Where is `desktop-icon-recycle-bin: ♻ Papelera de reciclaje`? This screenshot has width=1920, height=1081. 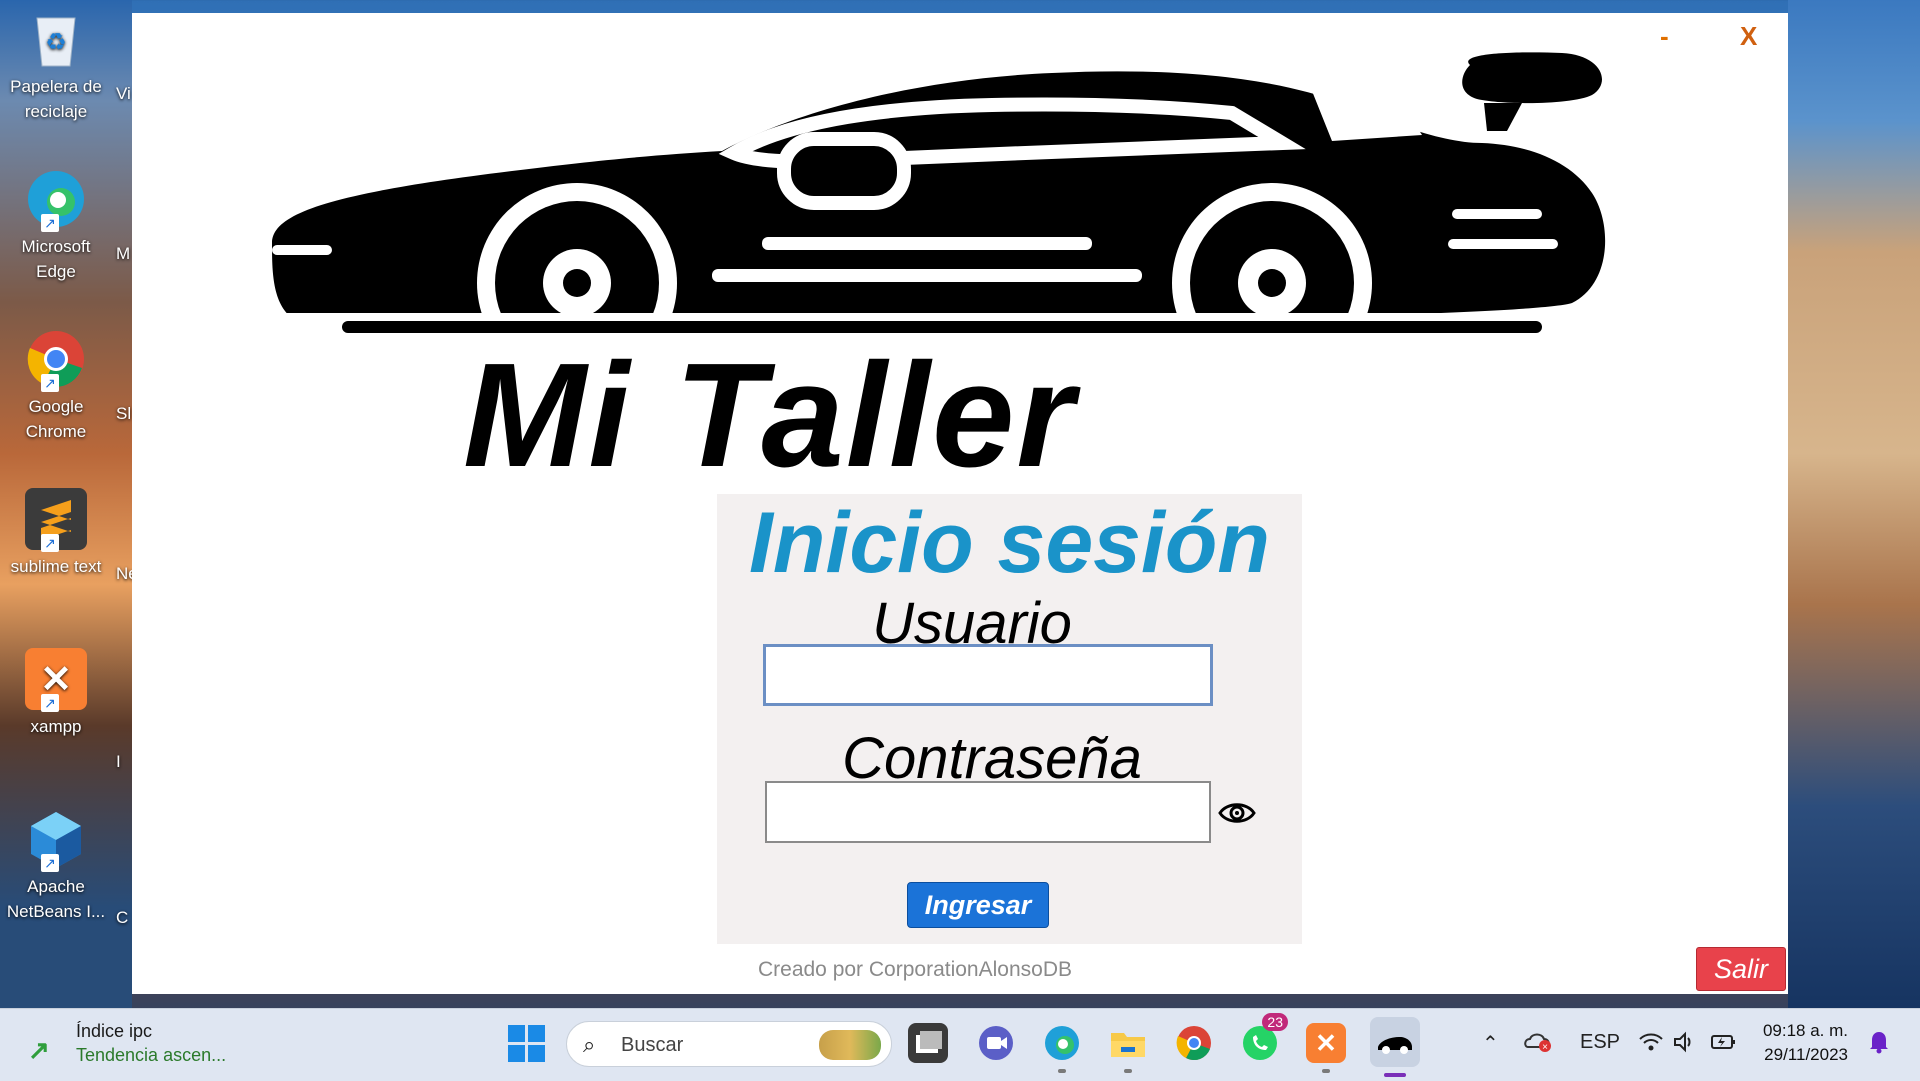
desktop-icon-recycle-bin: ♻ Papelera de reciclaje is located at coordinates (56, 66).